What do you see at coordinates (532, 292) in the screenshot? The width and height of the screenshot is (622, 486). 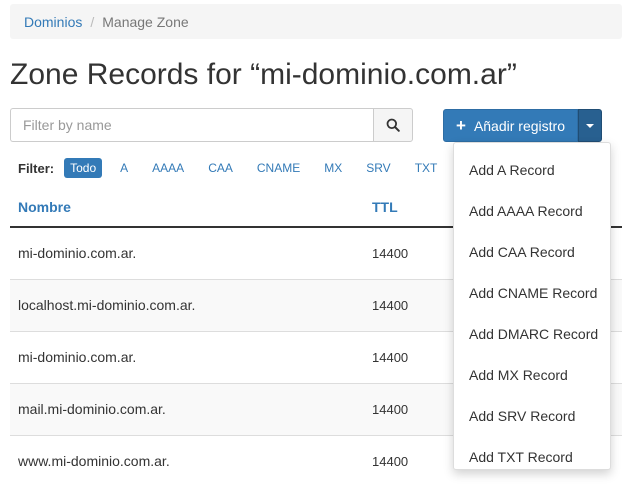 I see `menu-item-add-cname-record: Add CNAME Record` at bounding box center [532, 292].